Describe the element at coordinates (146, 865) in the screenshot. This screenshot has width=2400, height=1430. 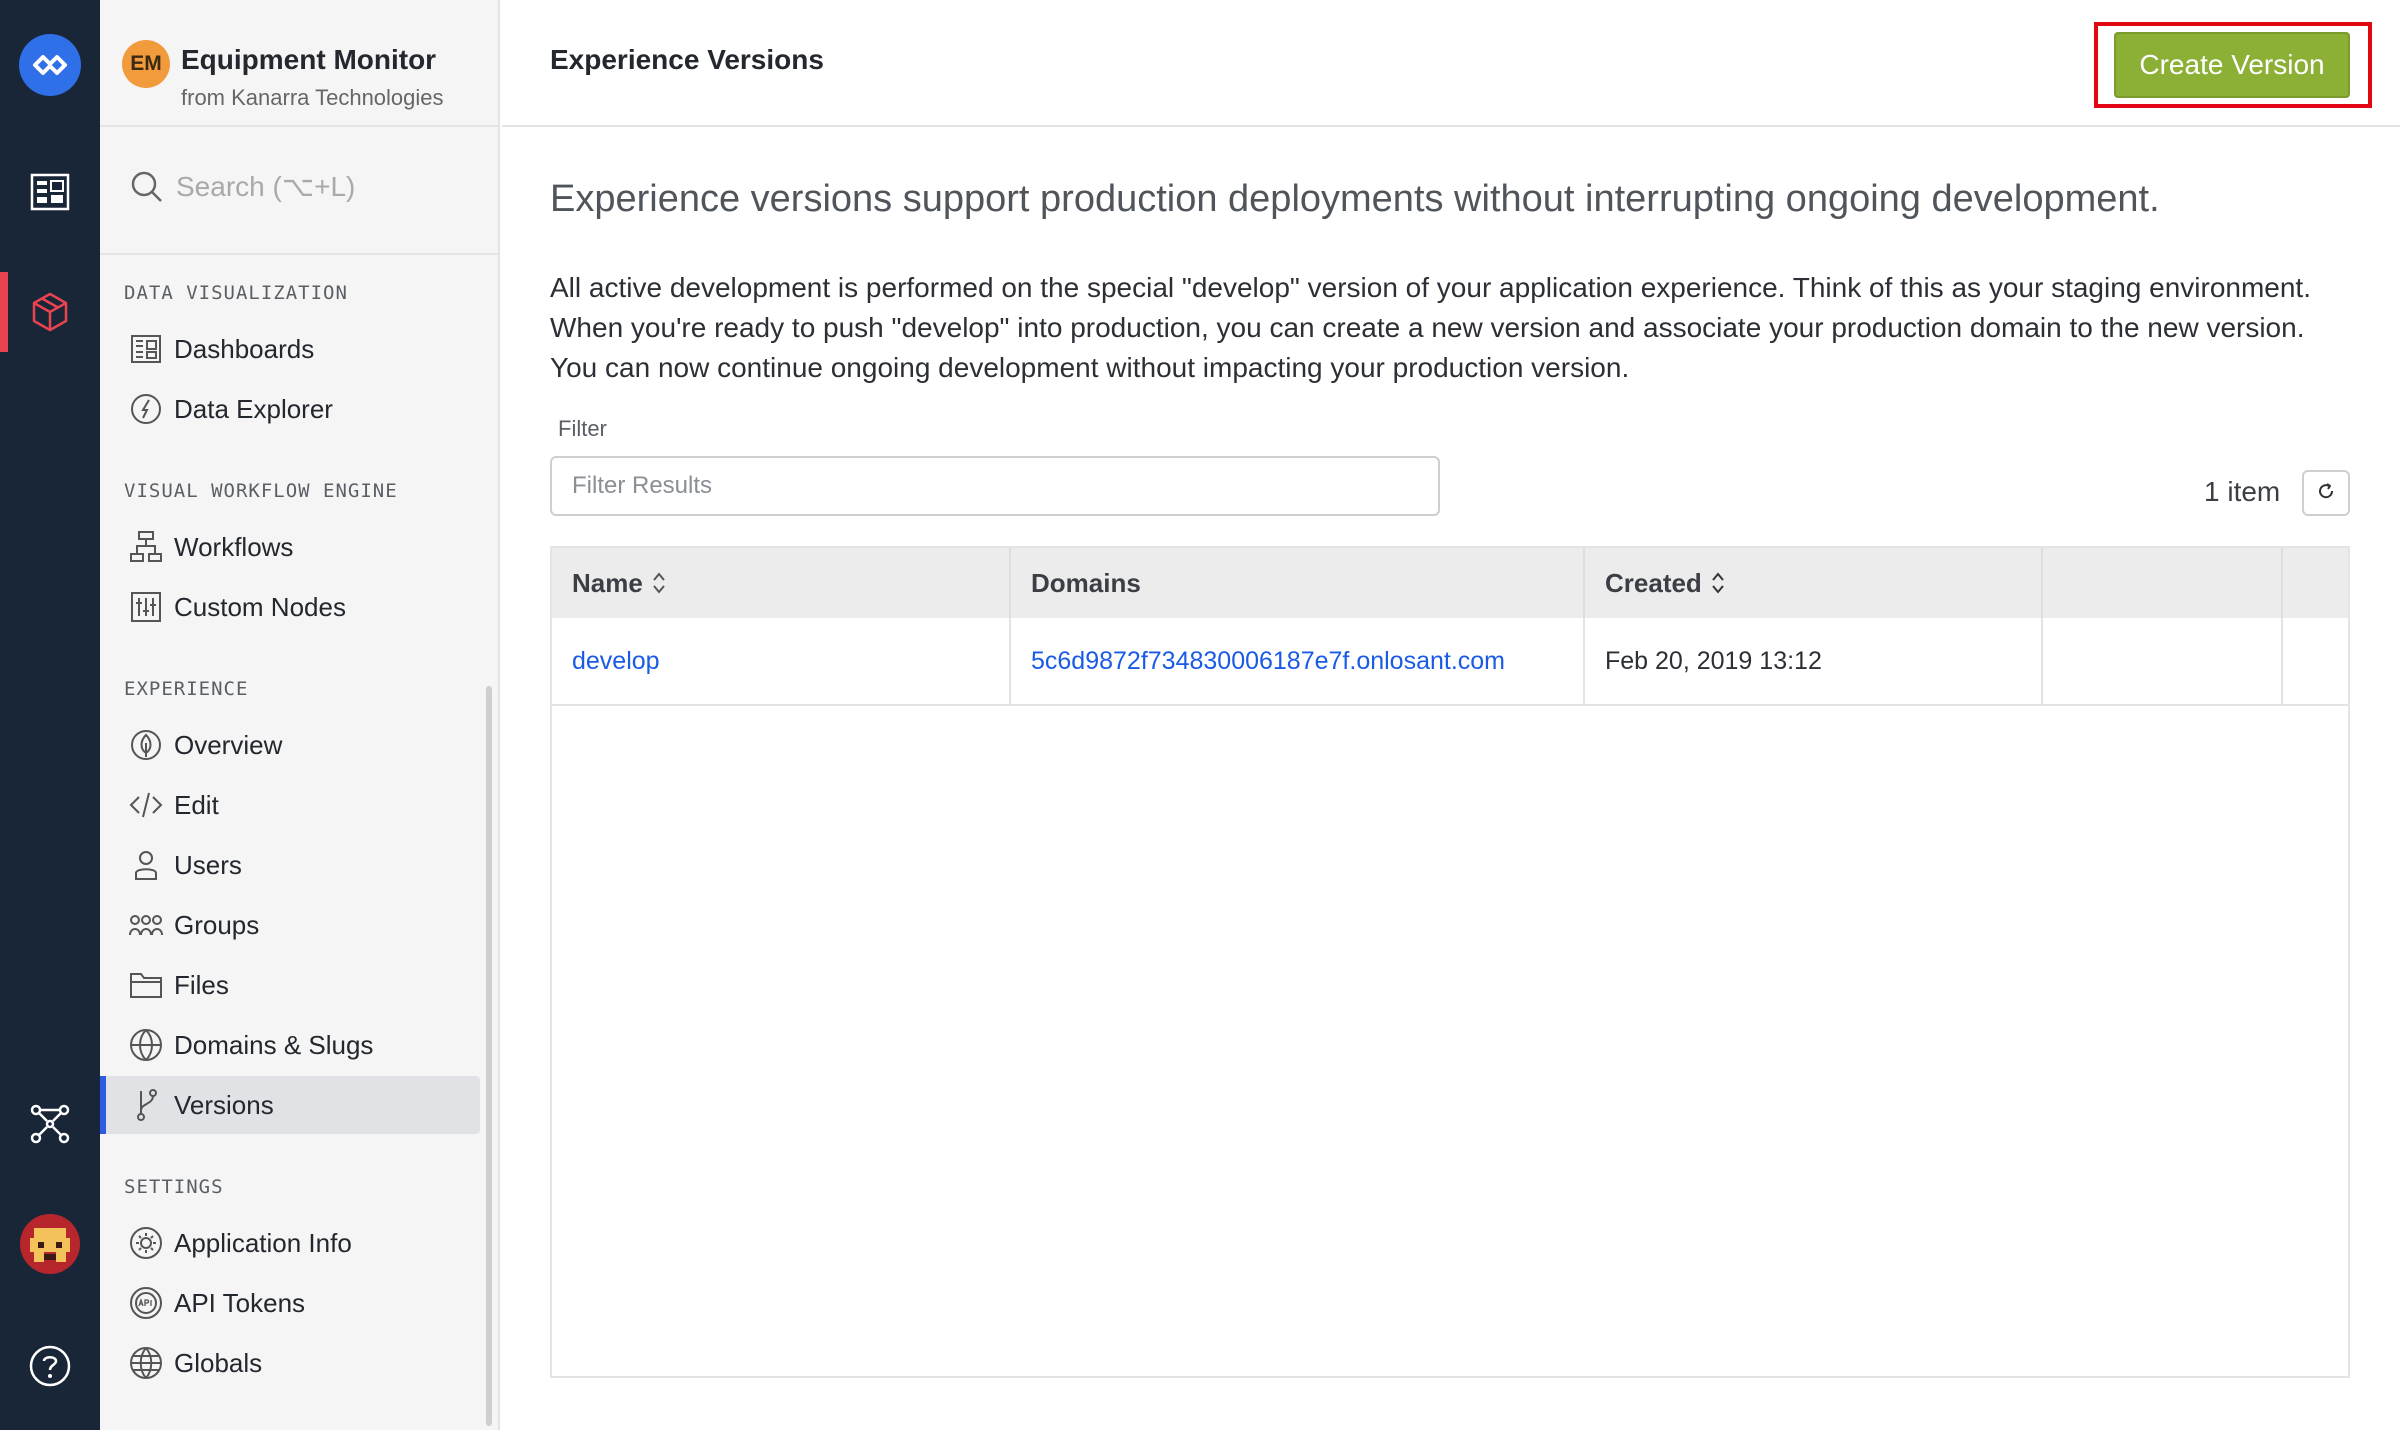
I see `user-icon` at that location.